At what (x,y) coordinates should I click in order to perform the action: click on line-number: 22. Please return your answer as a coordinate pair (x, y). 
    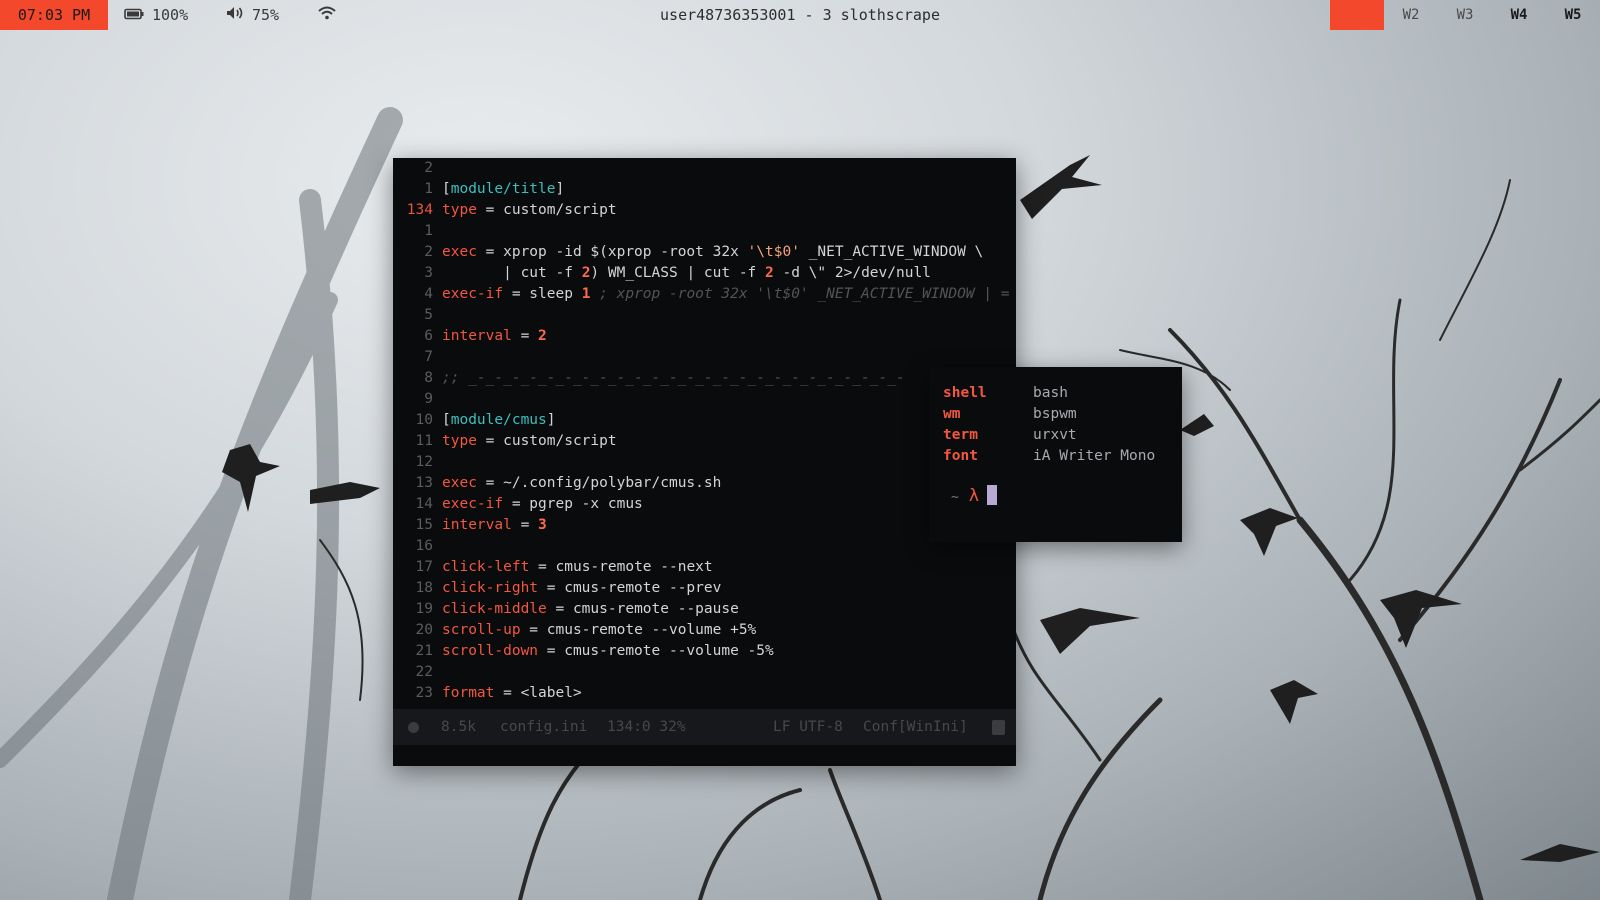
    Looking at the image, I should click on (424, 672).